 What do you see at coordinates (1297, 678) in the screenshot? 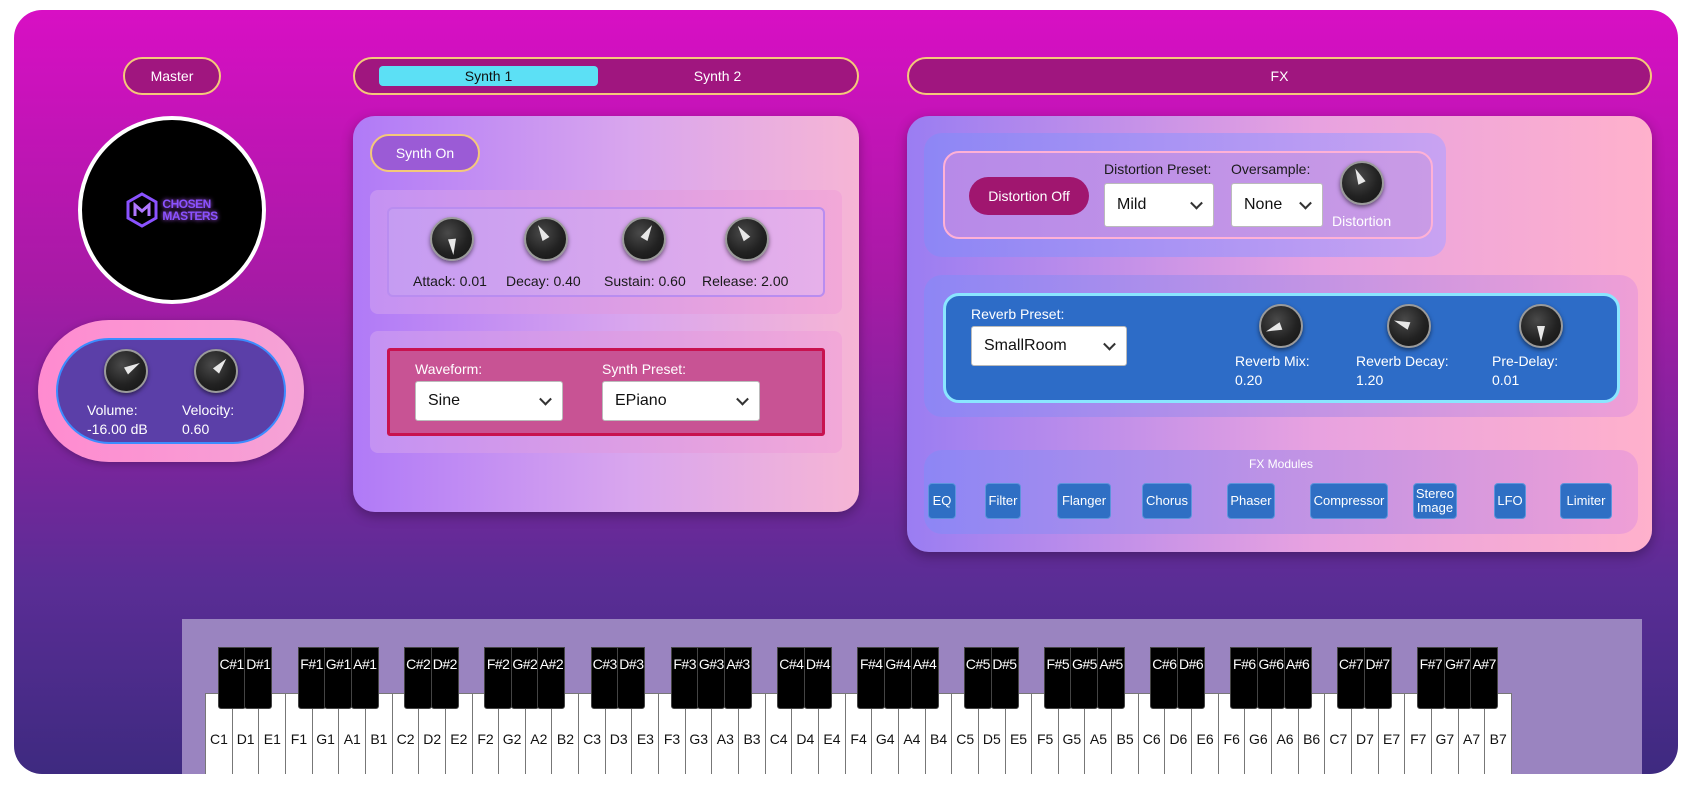
I see `piano-key-a-sharp6: A#6` at bounding box center [1297, 678].